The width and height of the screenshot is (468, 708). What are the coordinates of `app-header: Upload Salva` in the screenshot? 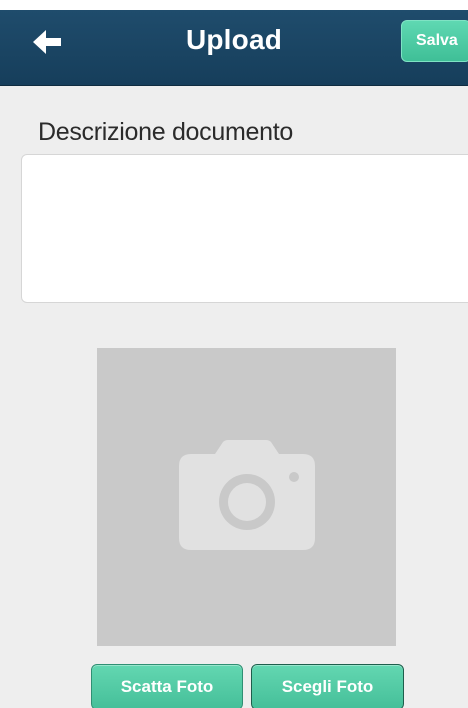 It's located at (234, 48).